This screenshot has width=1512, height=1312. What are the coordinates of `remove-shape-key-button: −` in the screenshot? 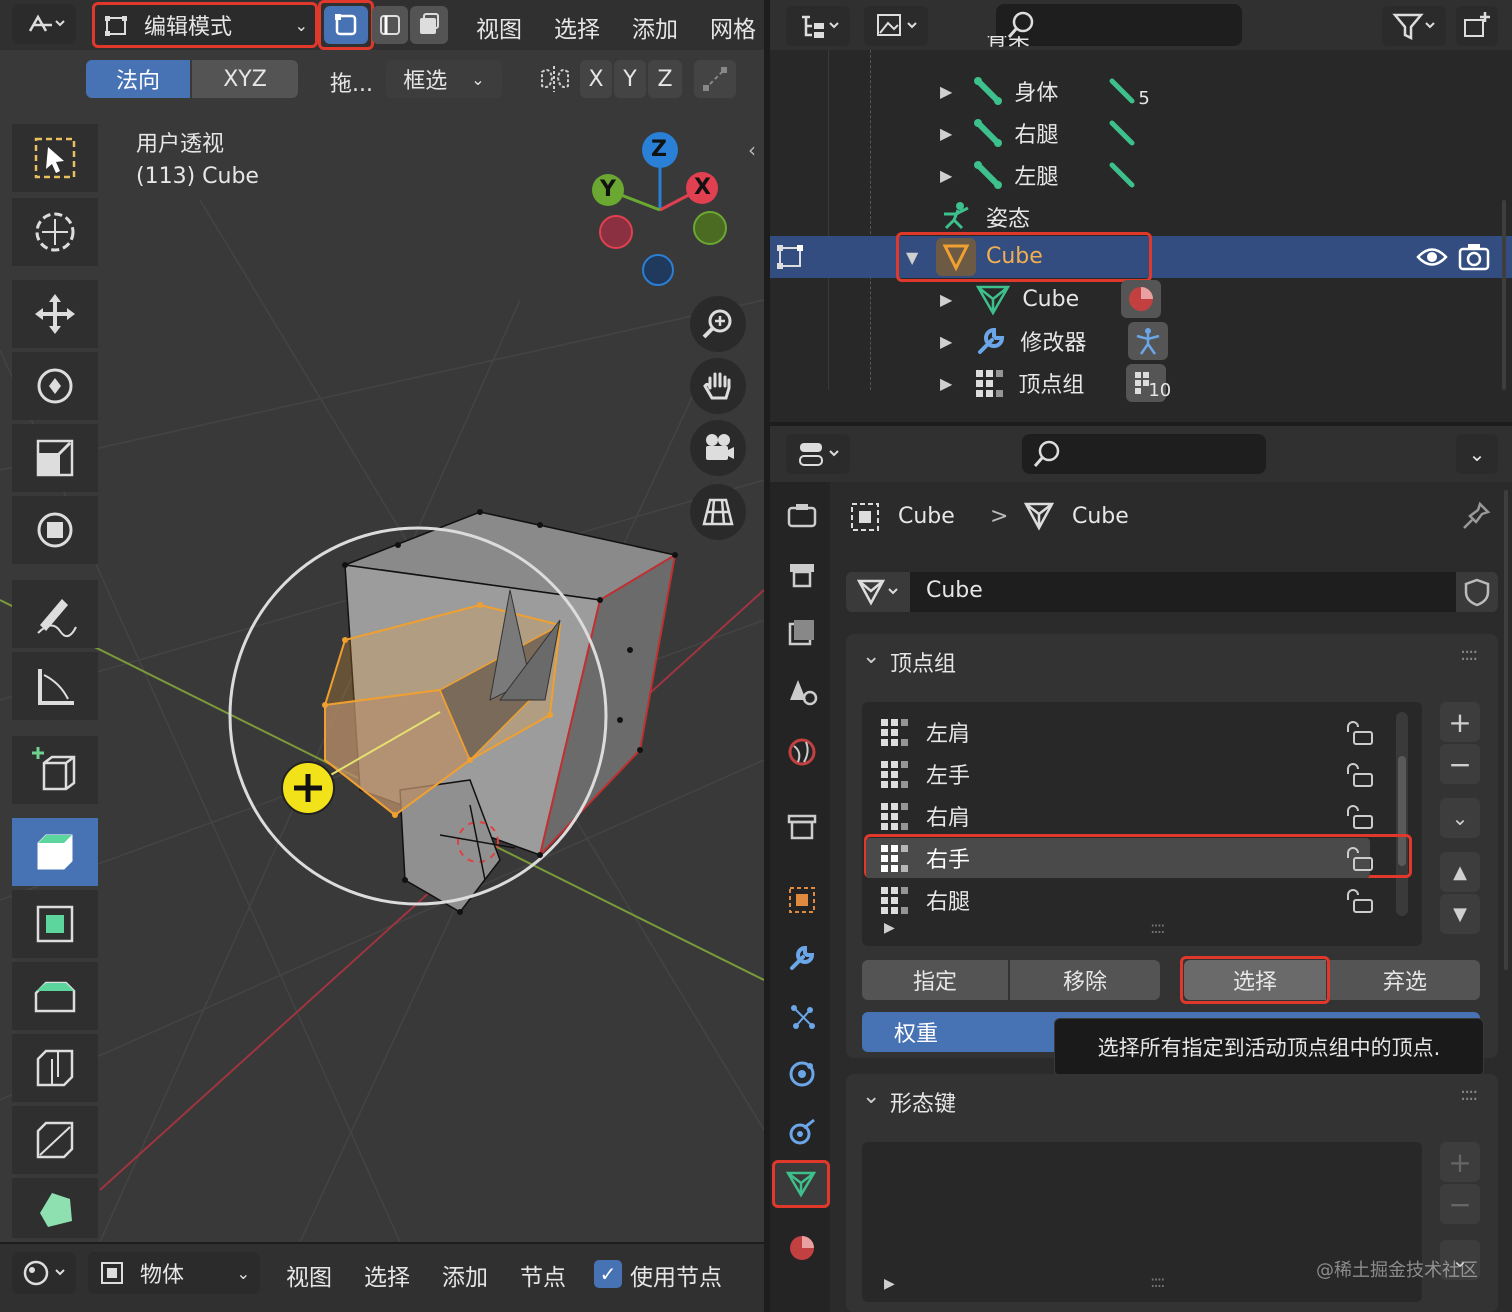 It's located at (1460, 1204).